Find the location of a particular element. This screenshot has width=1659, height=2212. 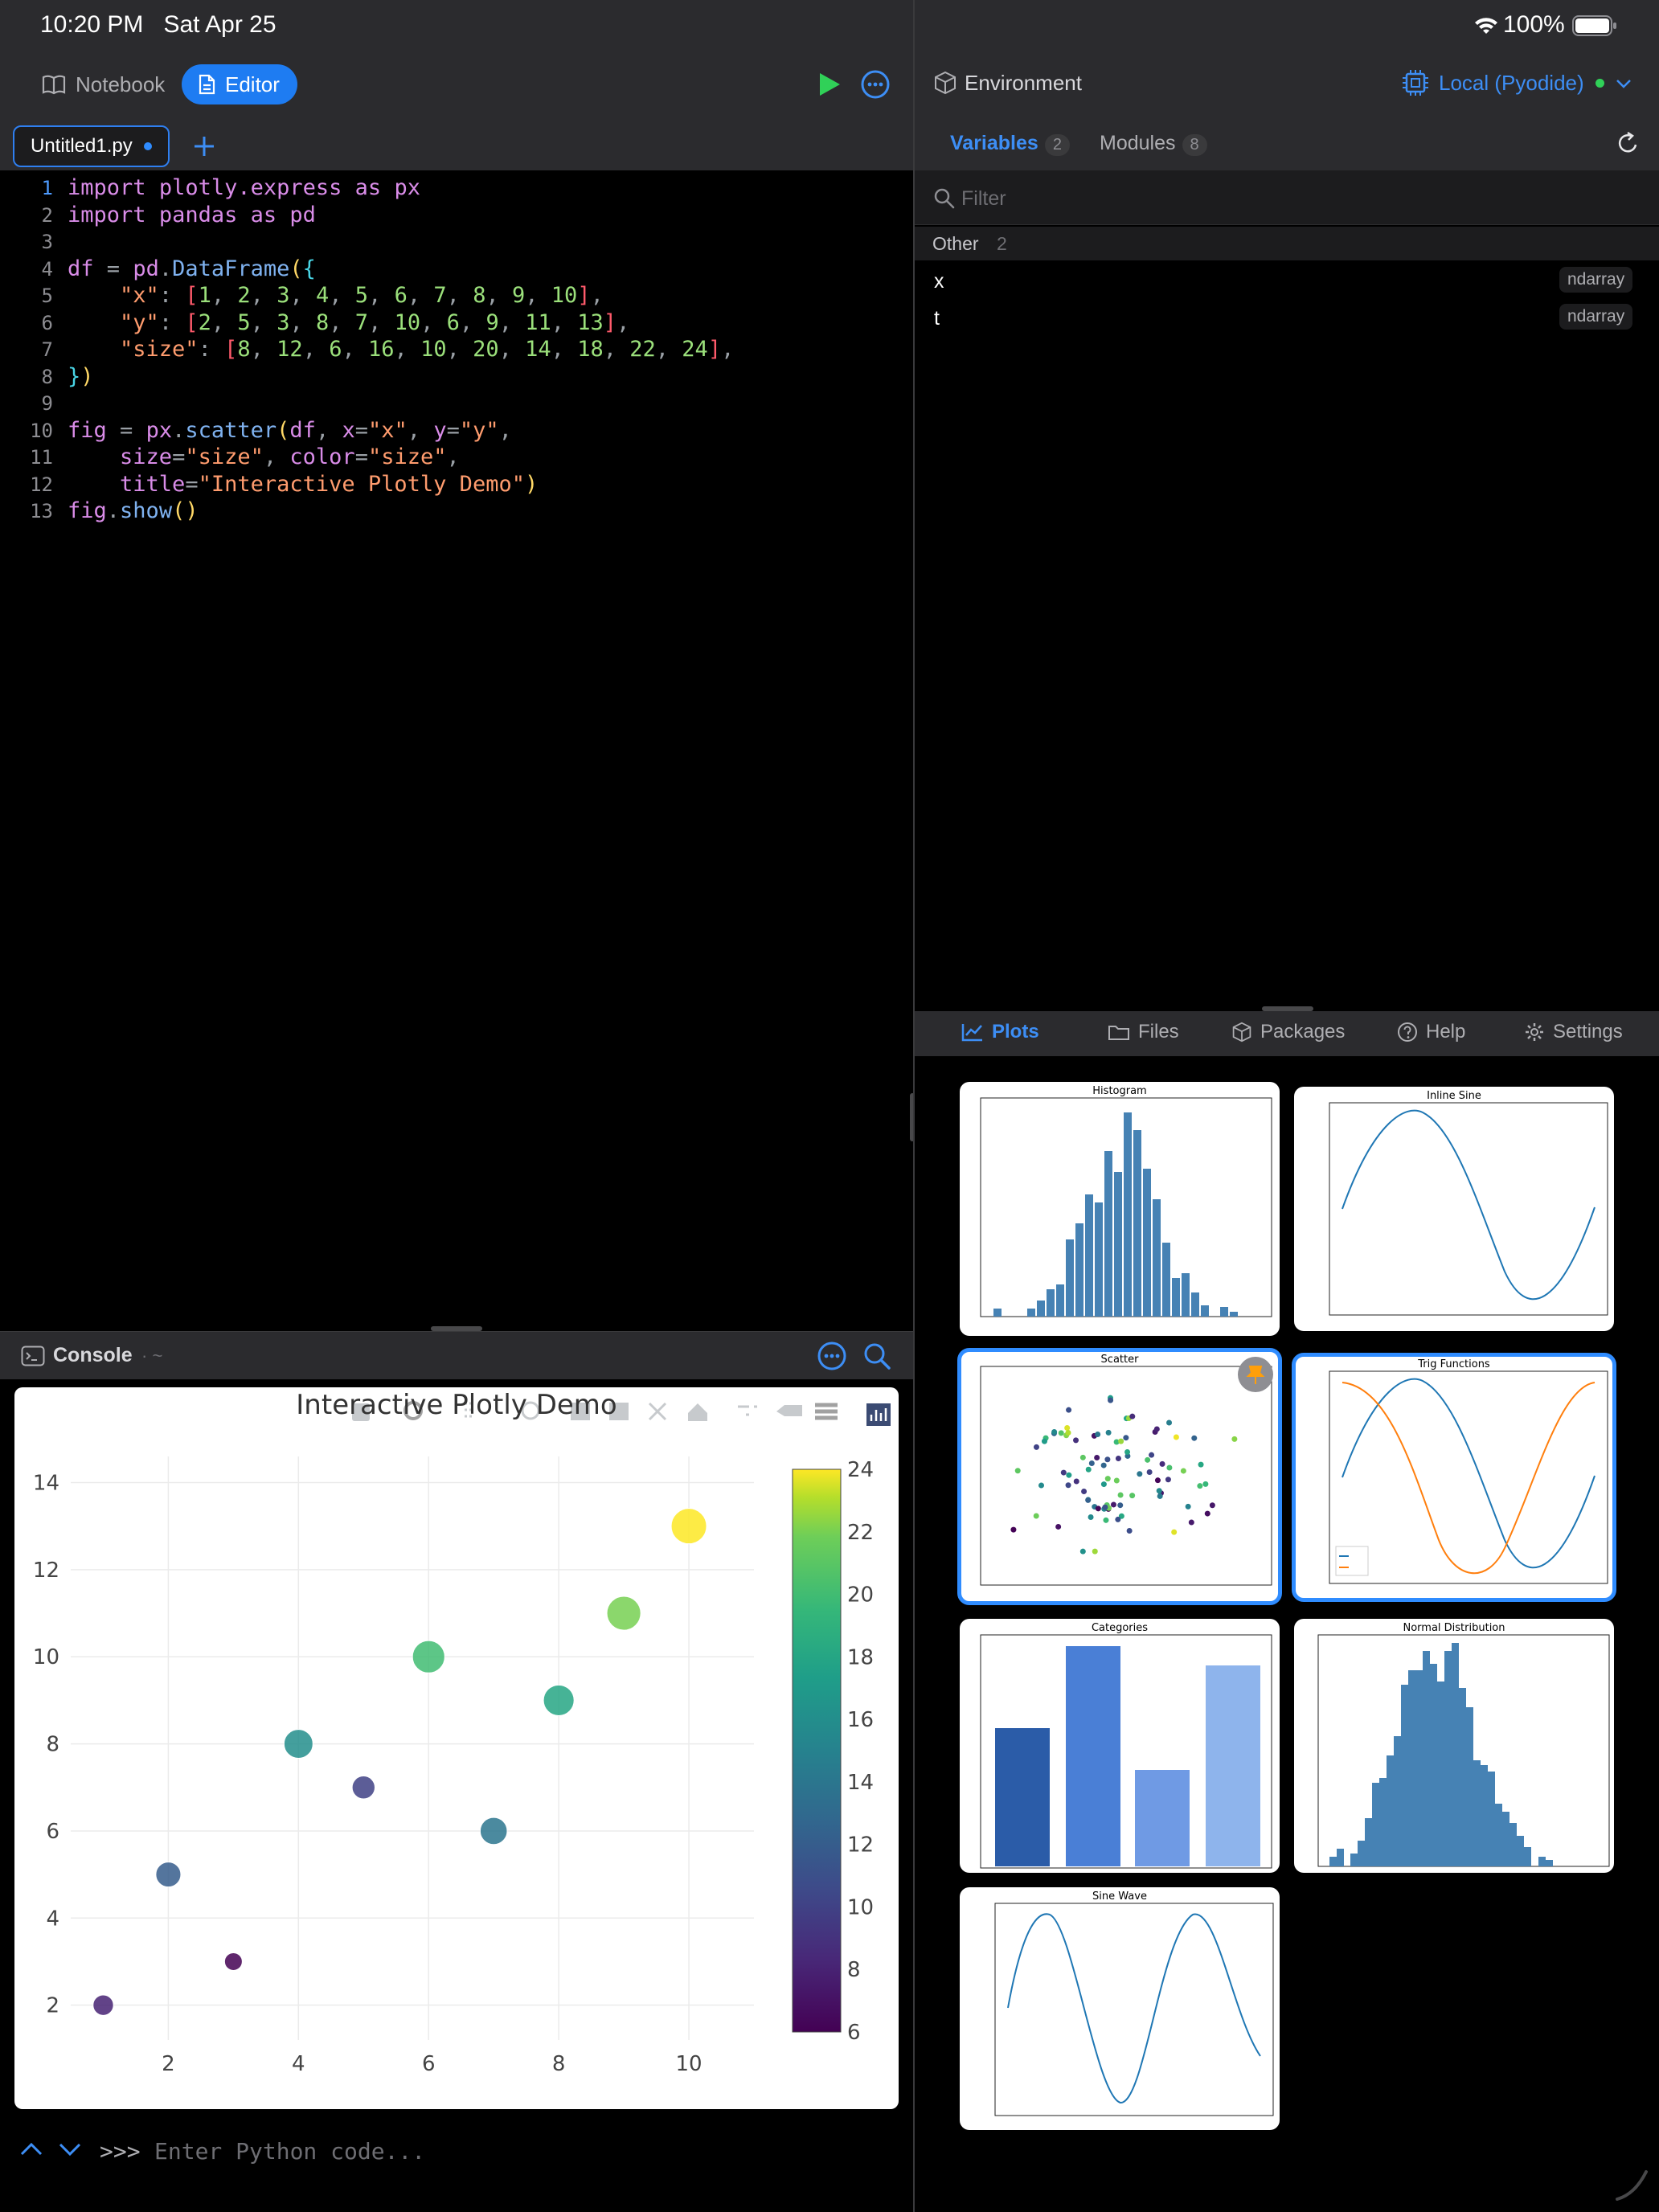

tab-variables: Variables 2 is located at coordinates (1010, 144).